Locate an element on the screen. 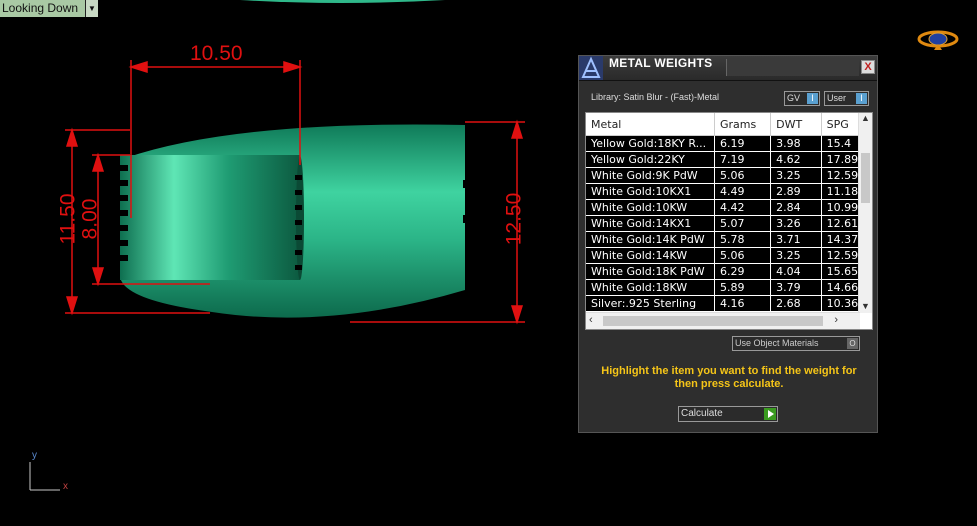  column-header-dwt: DWT is located at coordinates (796, 124).